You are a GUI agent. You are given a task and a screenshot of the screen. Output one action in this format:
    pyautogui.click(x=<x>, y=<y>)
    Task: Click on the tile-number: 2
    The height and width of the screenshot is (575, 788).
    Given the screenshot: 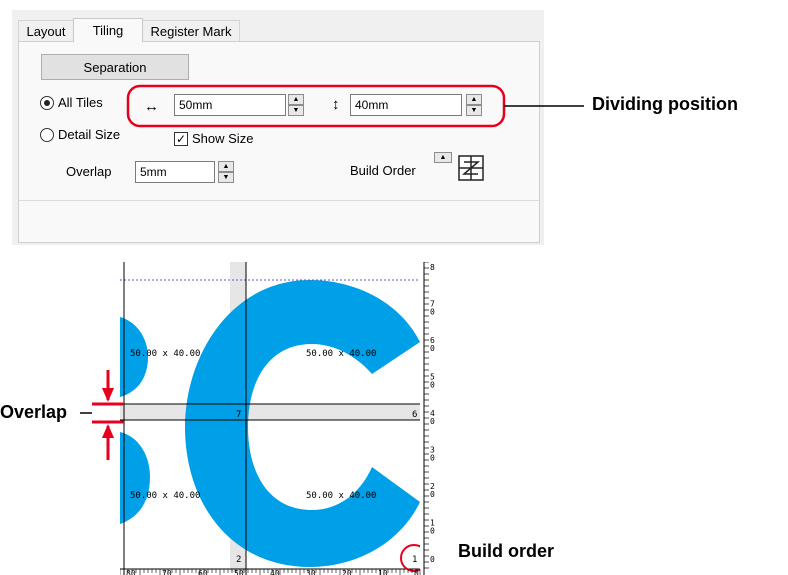 What is the action you would take?
    pyautogui.click(x=238, y=560)
    